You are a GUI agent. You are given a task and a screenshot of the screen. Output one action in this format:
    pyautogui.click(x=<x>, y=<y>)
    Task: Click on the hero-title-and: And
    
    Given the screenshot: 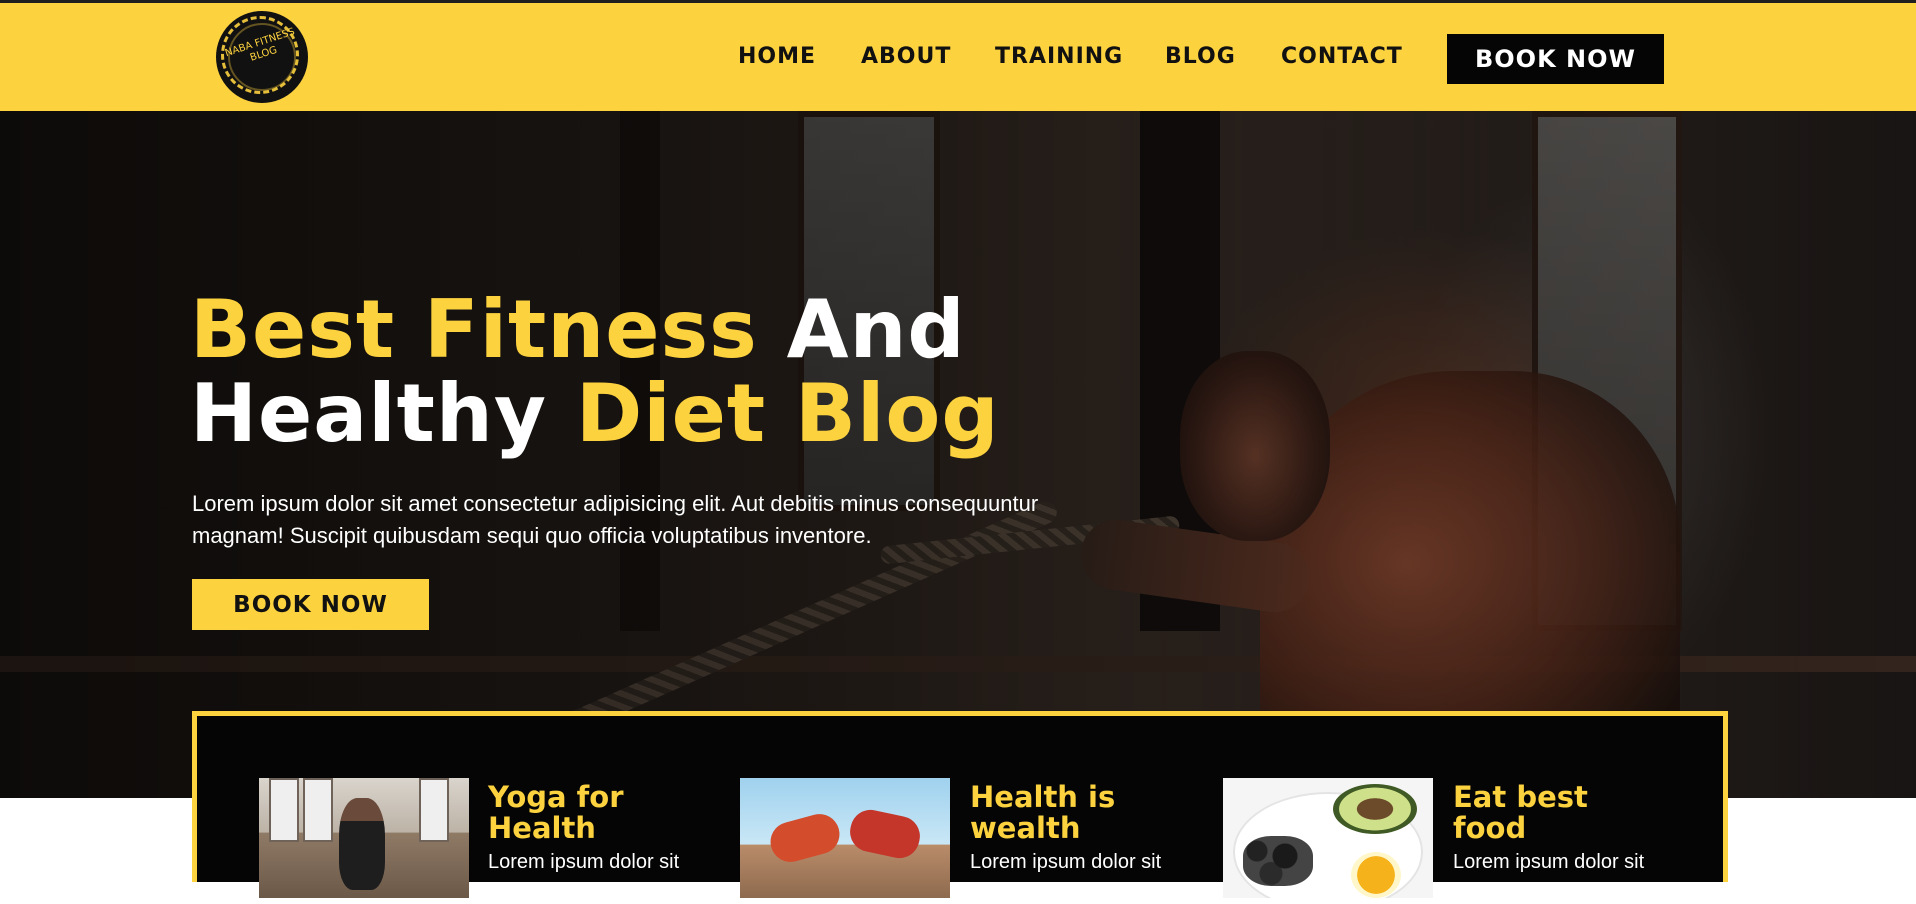 What is the action you would take?
    pyautogui.click(x=876, y=329)
    